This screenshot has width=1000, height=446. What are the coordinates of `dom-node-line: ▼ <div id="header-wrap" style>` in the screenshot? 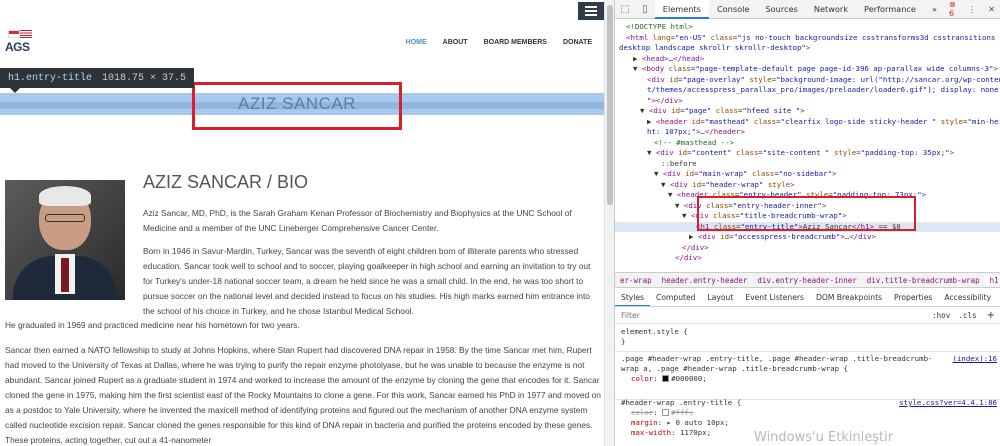 It's located at (807, 185).